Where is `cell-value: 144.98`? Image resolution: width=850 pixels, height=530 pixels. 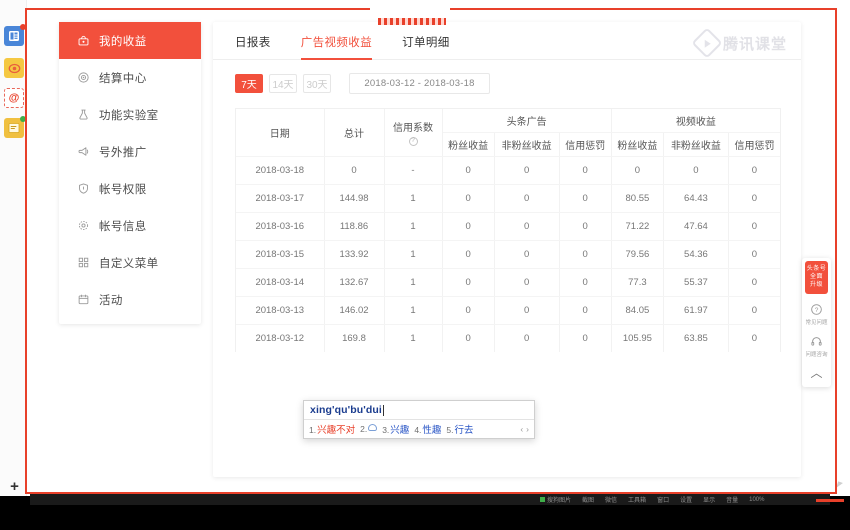
cell-value: 144.98 is located at coordinates (354, 198).